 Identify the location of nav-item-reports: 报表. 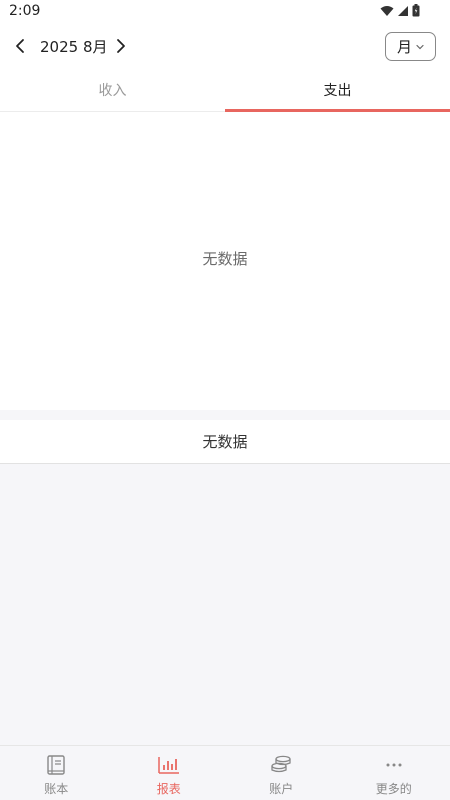
(169, 773).